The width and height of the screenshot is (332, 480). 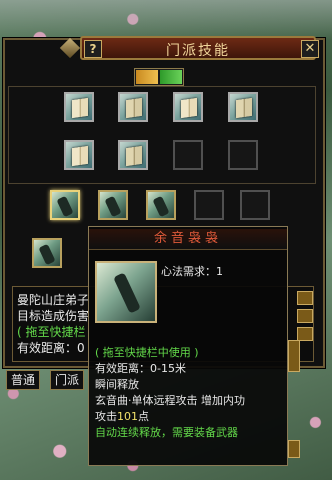 What do you see at coordinates (189, 417) in the screenshot?
I see `tooltip-line: 攻击101点` at bounding box center [189, 417].